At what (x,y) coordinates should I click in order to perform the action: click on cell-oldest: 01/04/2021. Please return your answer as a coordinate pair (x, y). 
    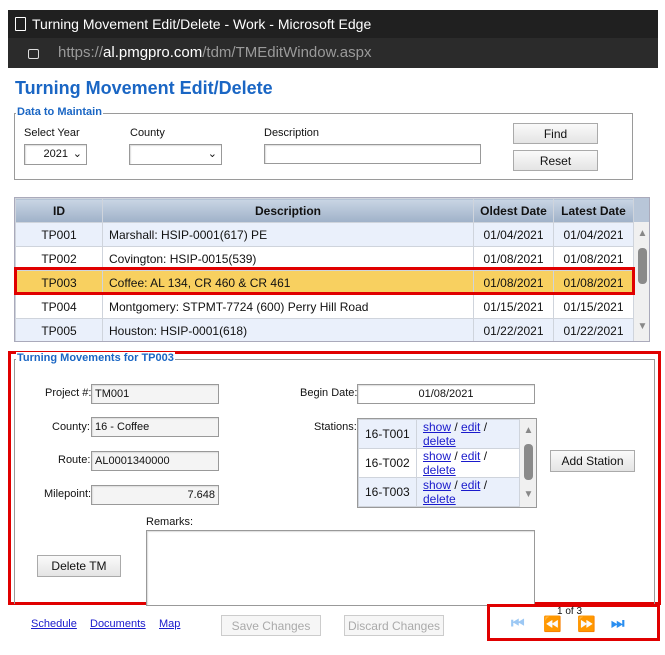
    Looking at the image, I should click on (513, 234).